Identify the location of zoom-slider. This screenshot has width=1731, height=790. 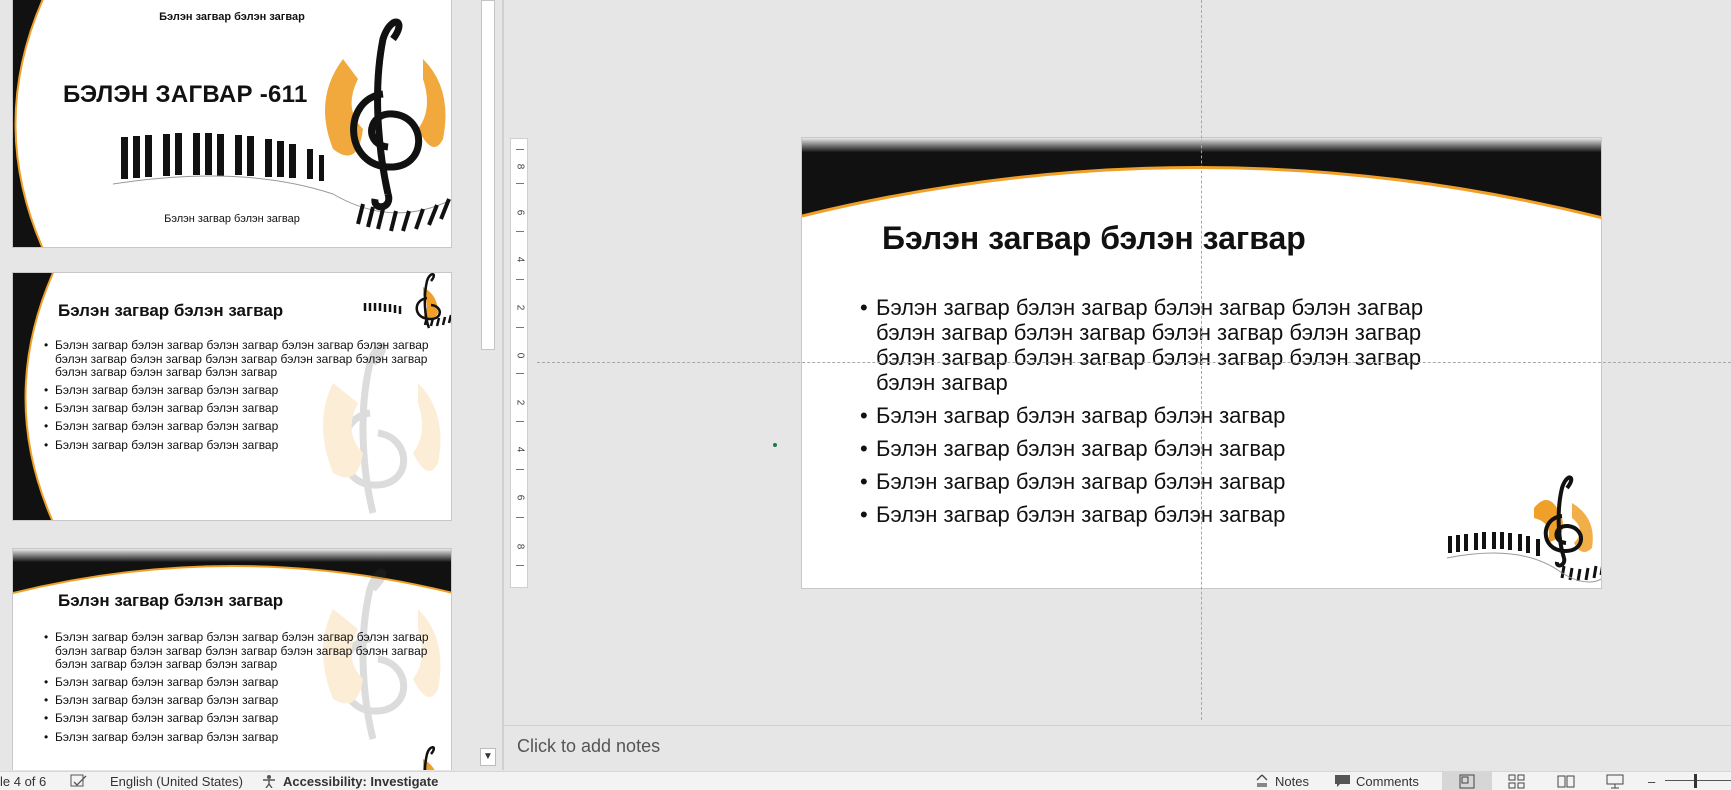
(1698, 780).